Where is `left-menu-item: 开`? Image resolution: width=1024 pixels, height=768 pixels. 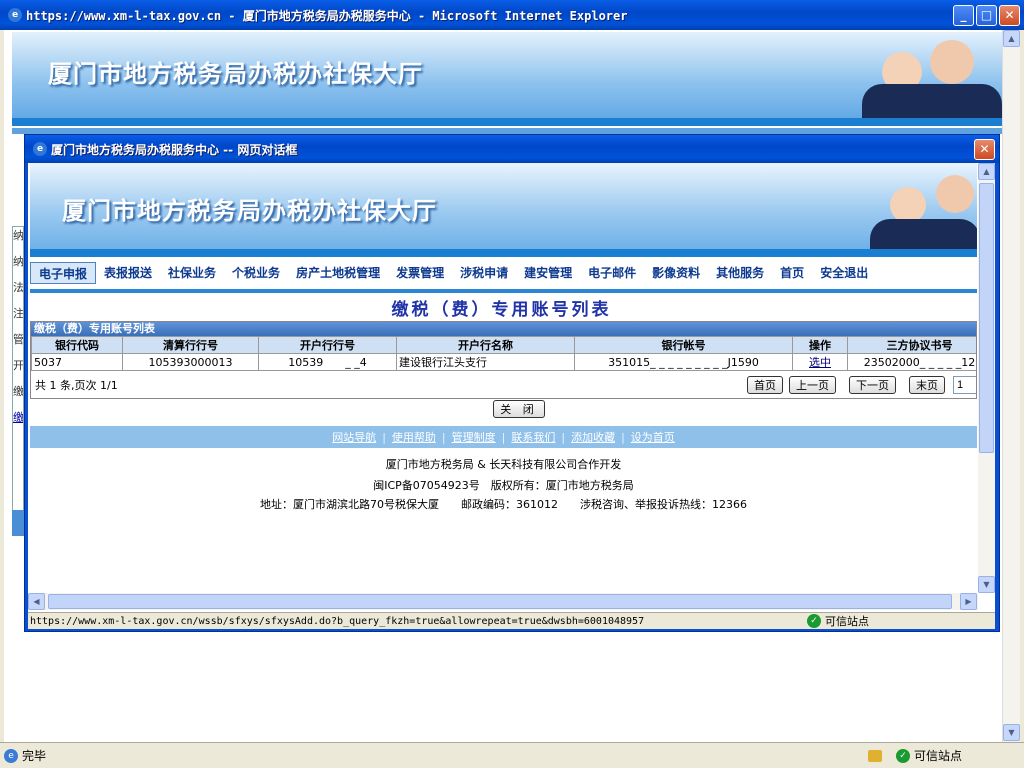 left-menu-item: 开 is located at coordinates (18, 370).